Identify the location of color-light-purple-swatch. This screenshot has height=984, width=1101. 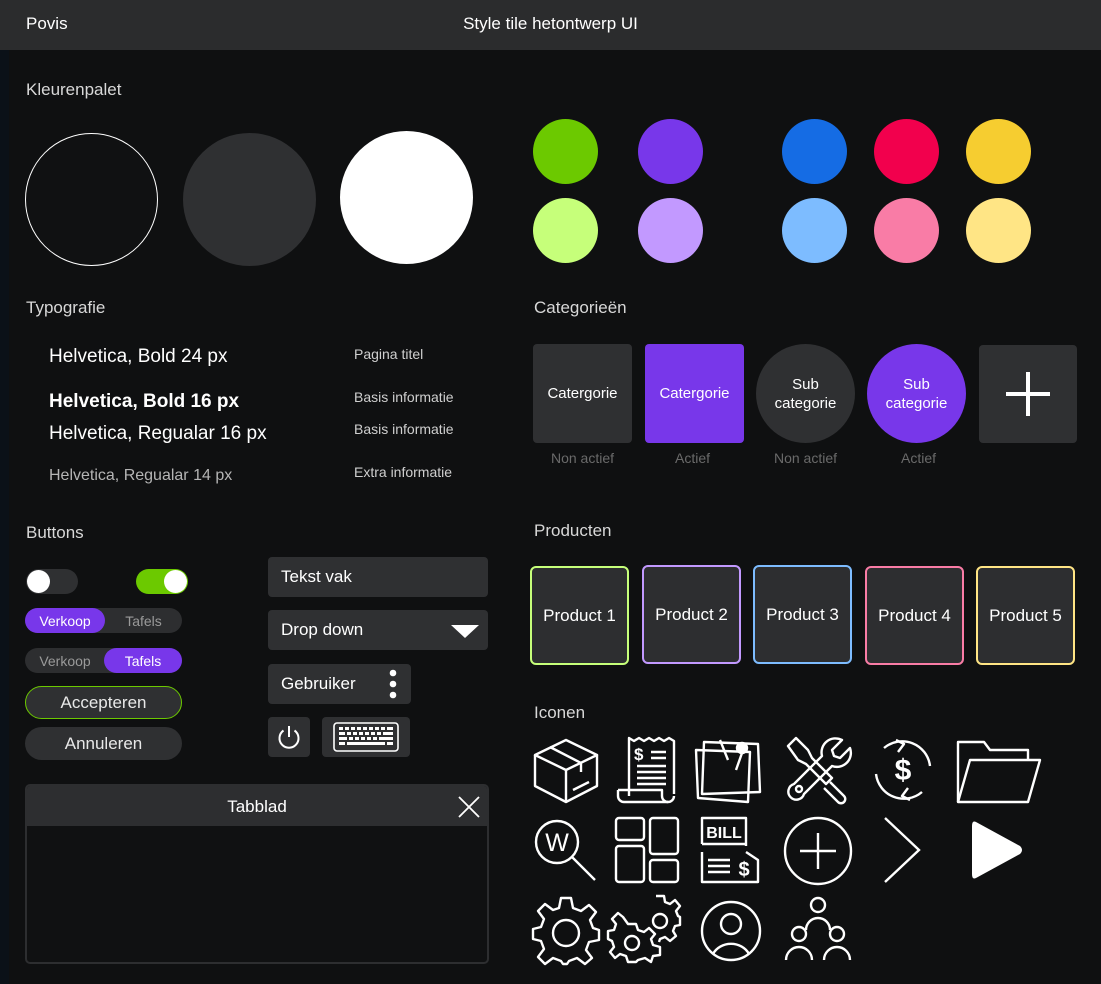
(670, 230).